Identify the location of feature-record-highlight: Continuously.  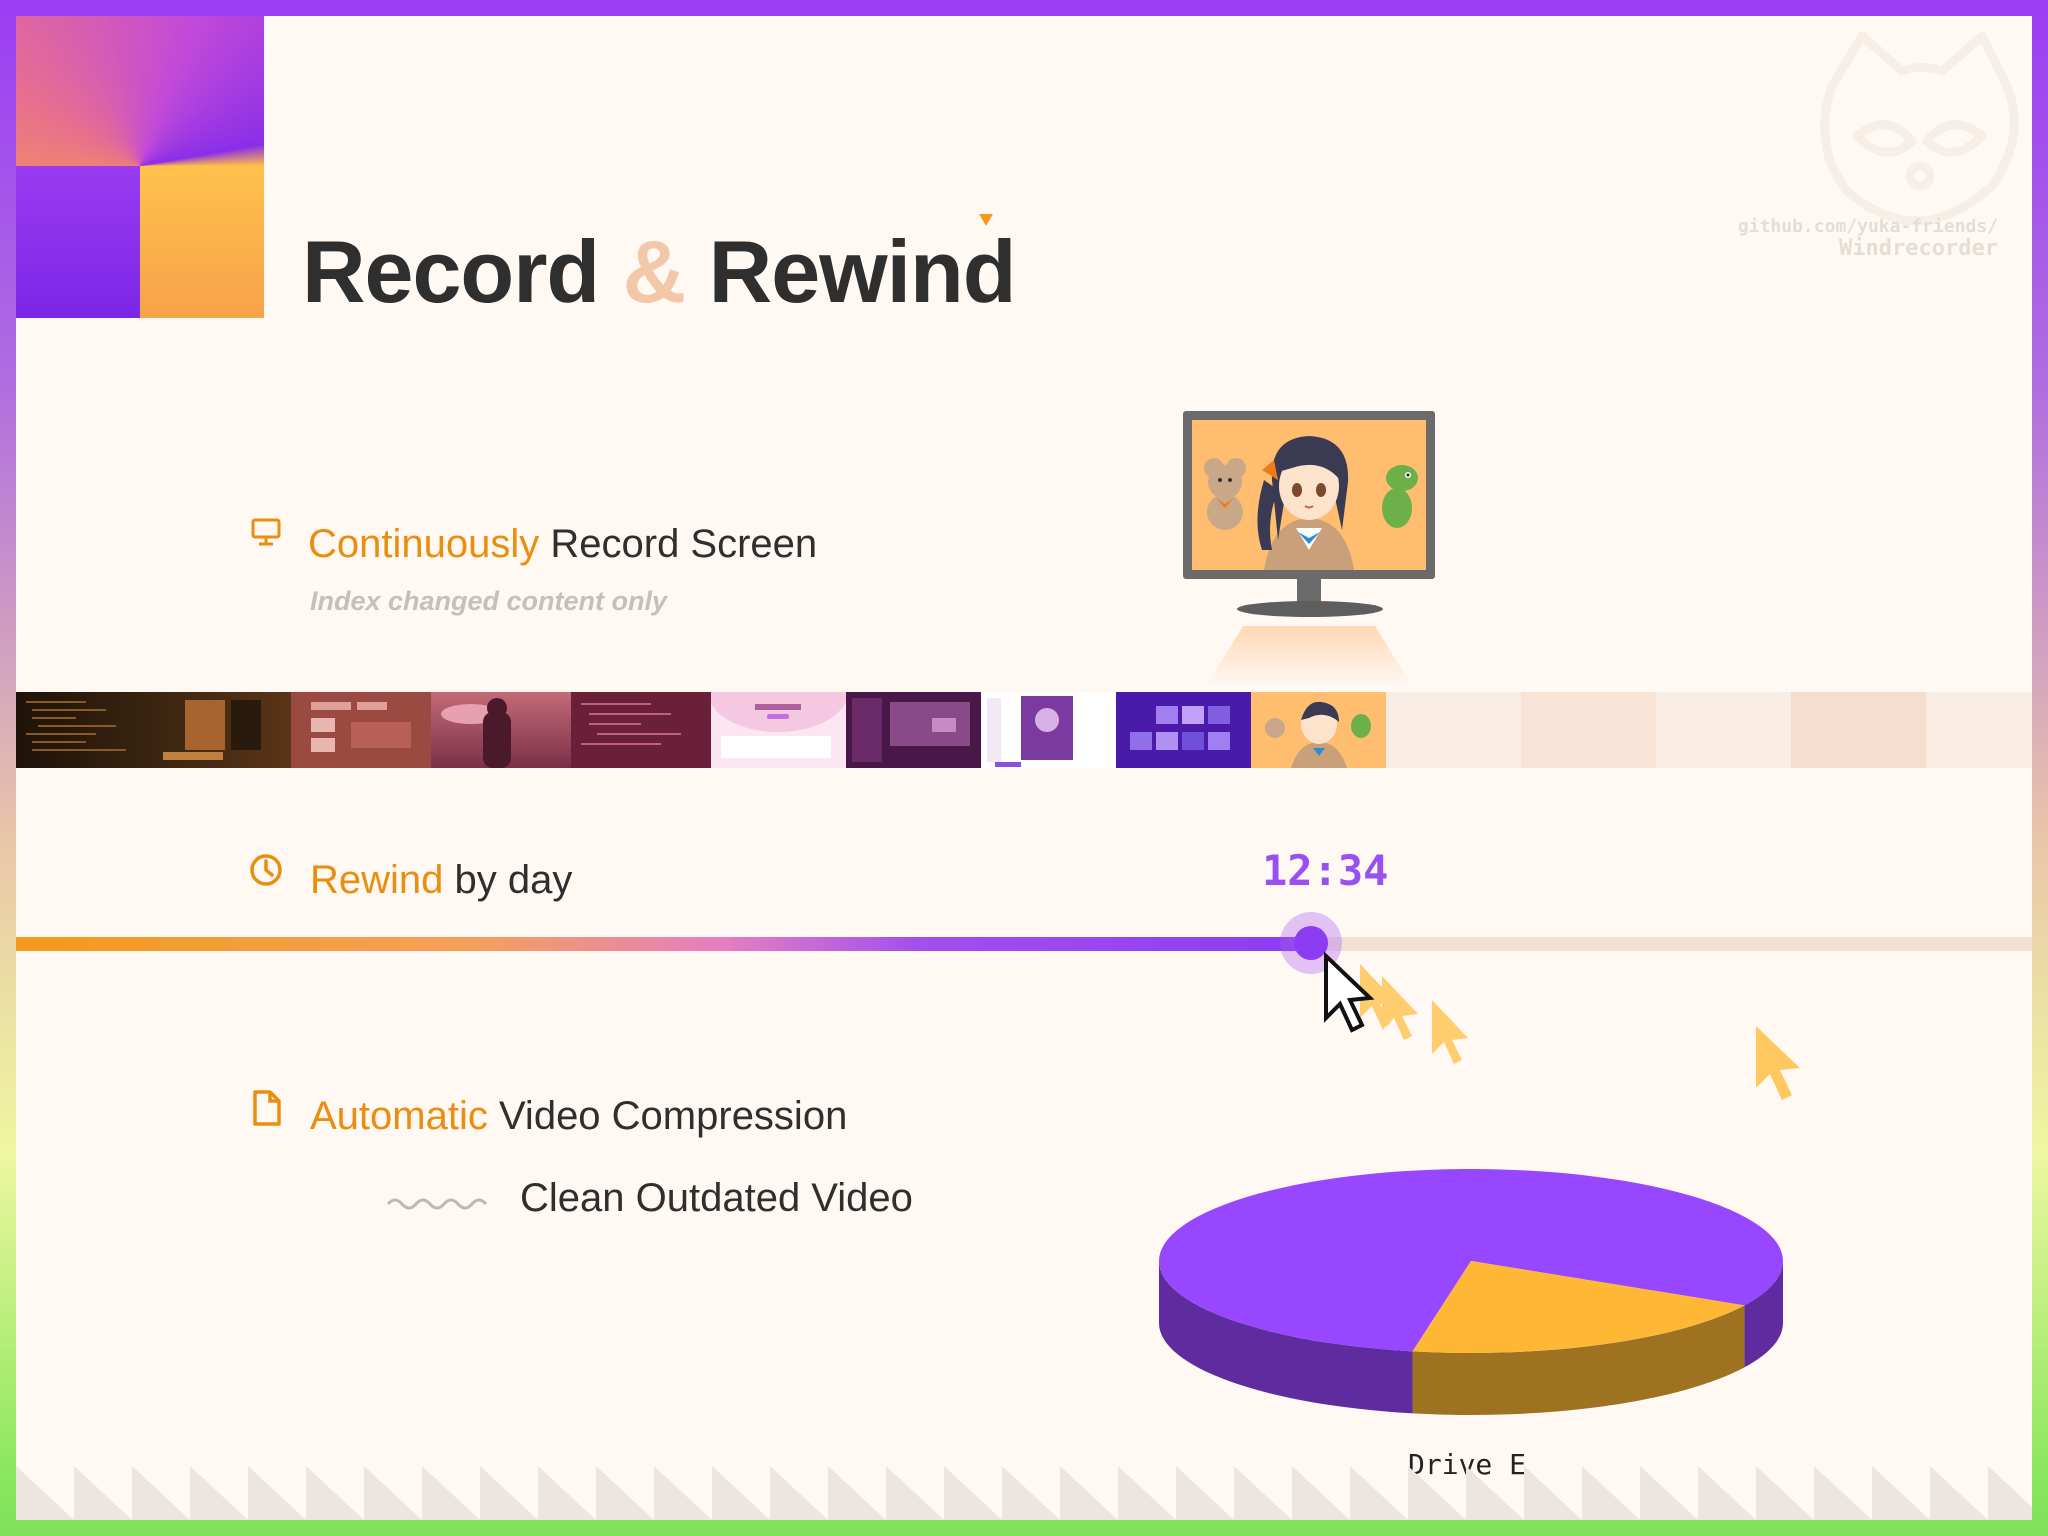
(424, 544).